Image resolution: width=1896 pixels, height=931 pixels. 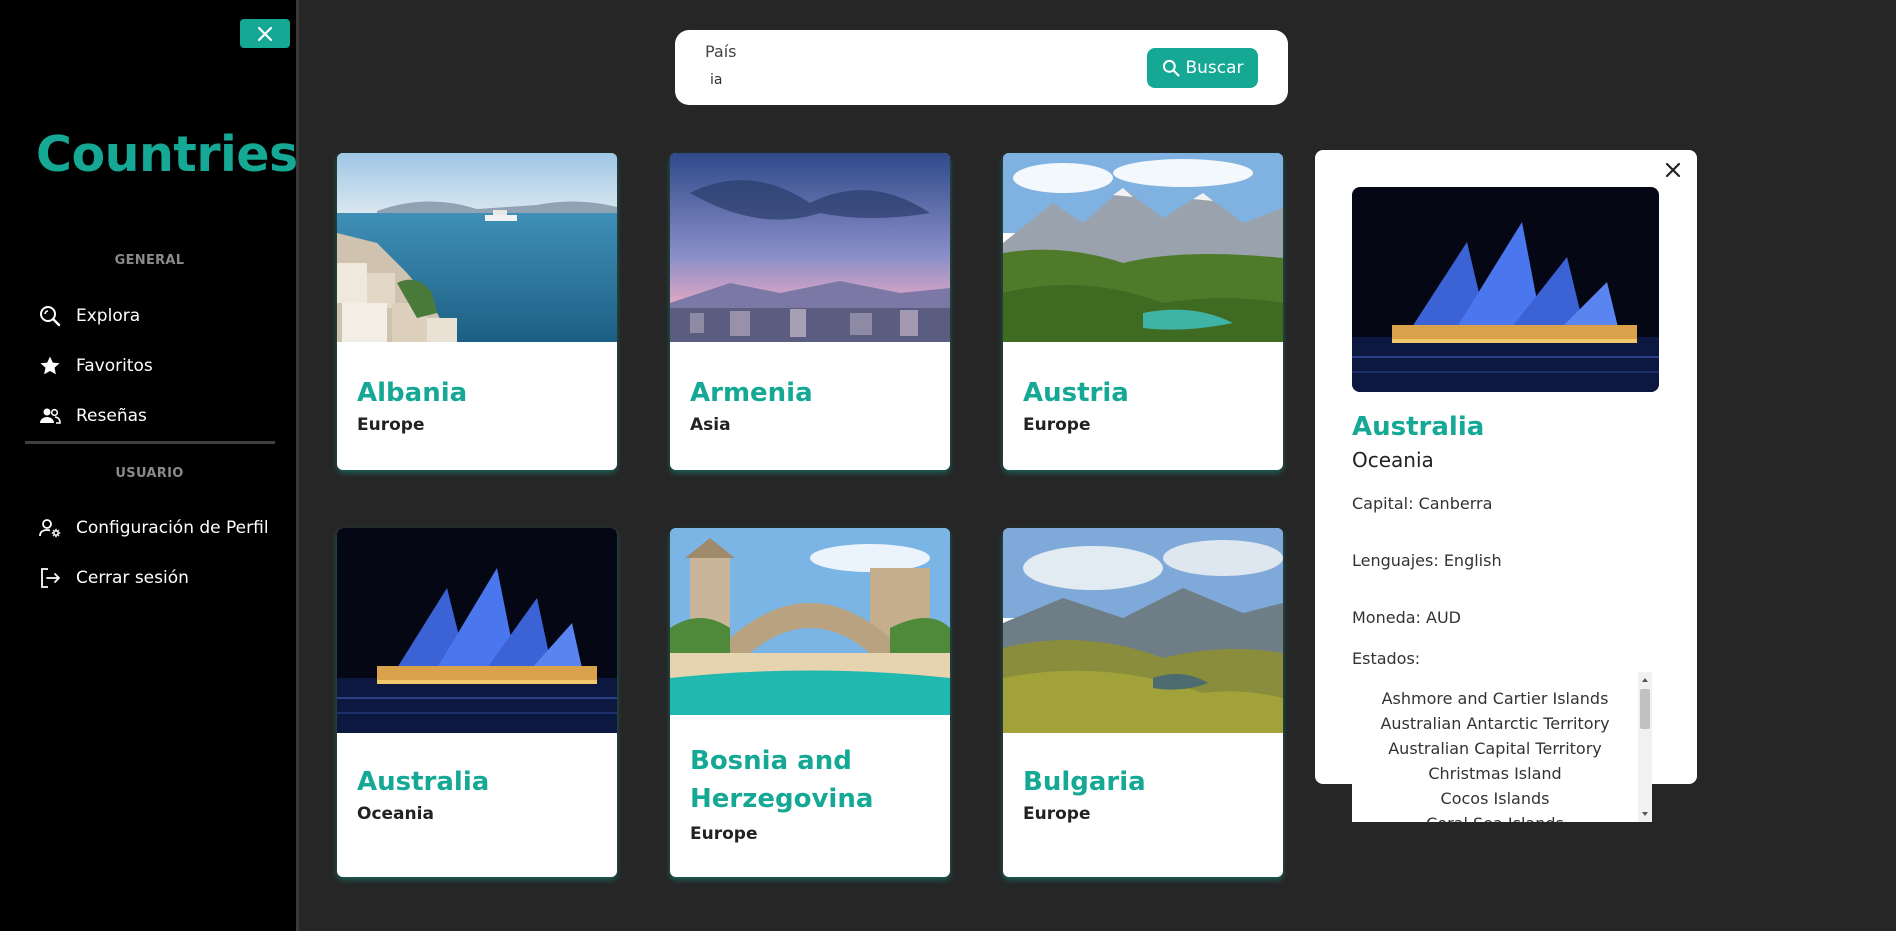 What do you see at coordinates (50, 365) in the screenshot?
I see `star-icon` at bounding box center [50, 365].